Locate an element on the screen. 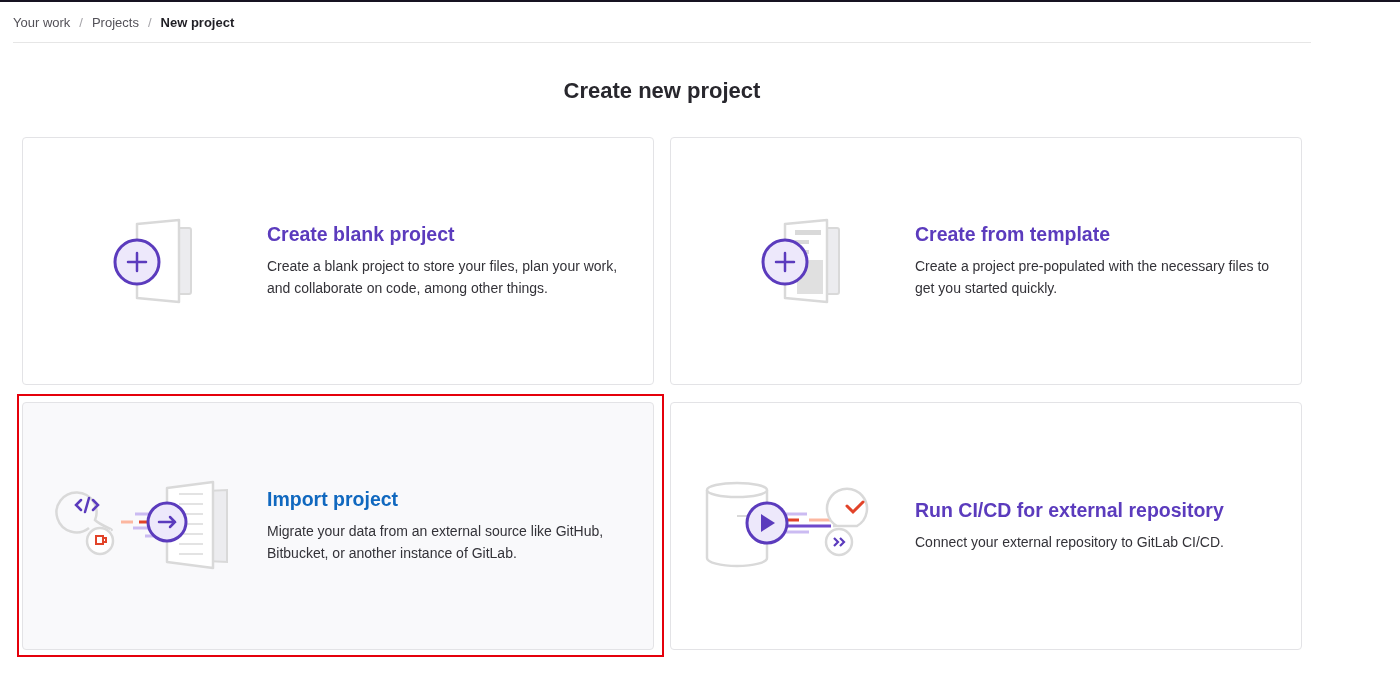 The width and height of the screenshot is (1400, 692). breadcrumb-link: Your work is located at coordinates (42, 22).